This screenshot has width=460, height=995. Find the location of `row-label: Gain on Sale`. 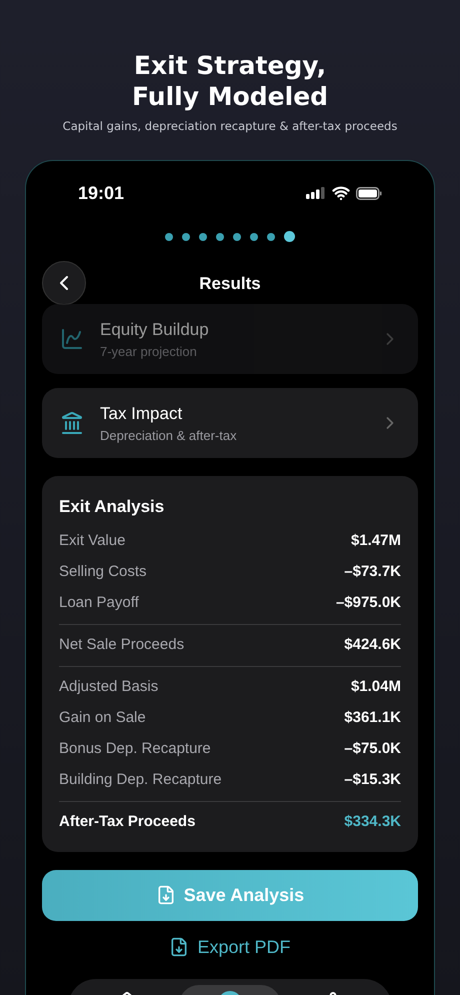

row-label: Gain on Sale is located at coordinates (102, 718).